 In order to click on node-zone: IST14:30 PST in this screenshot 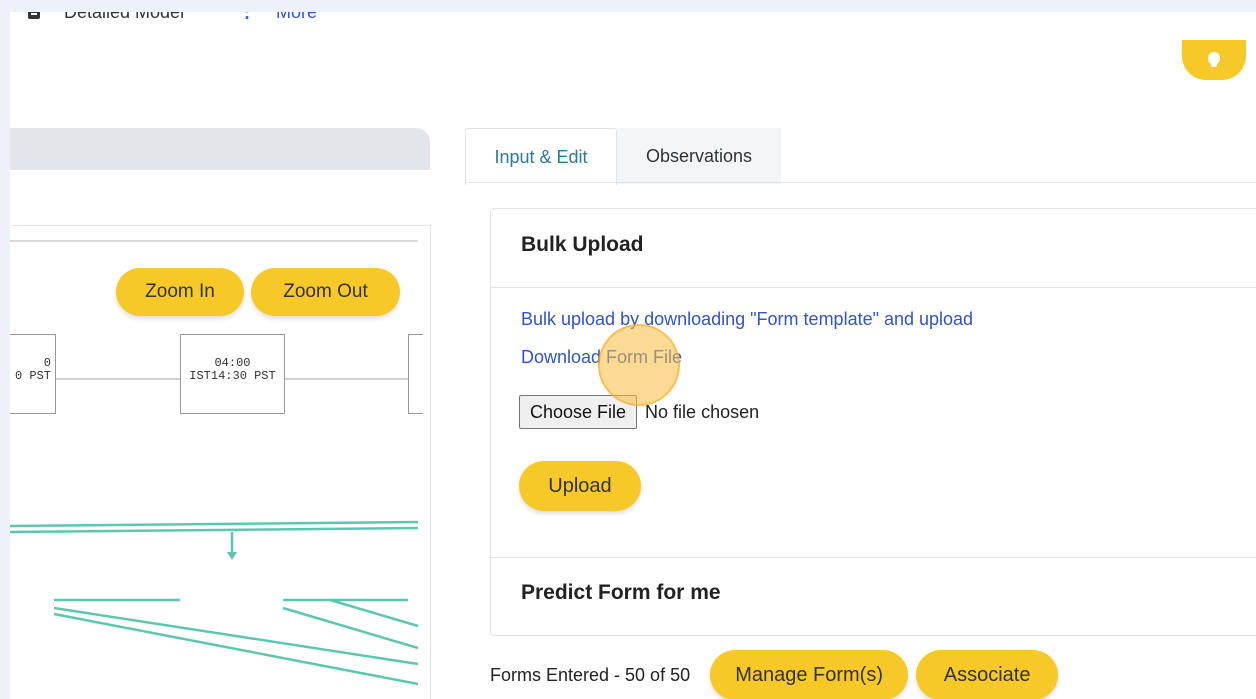, I will do `click(232, 376)`.